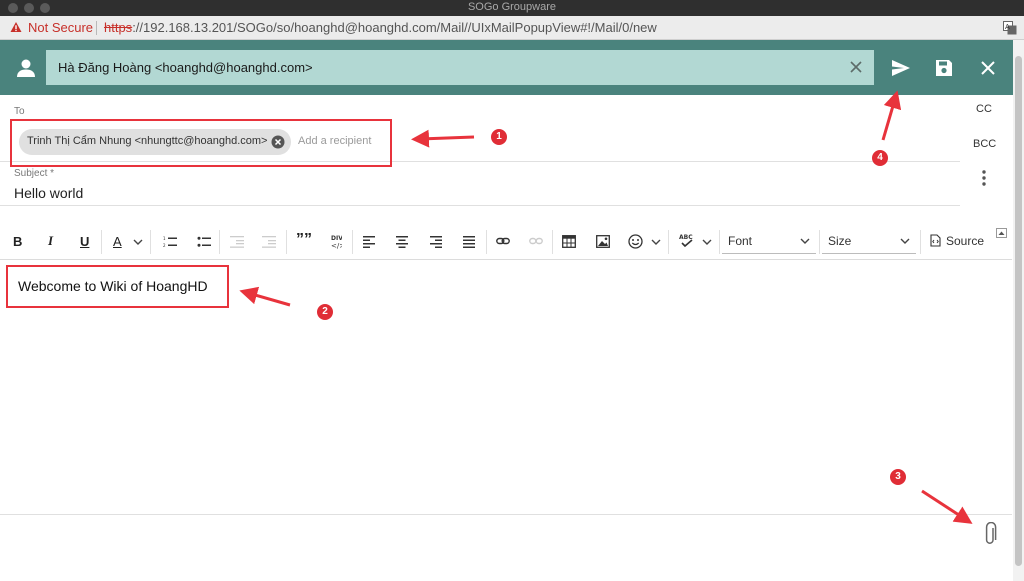  I want to click on align-justify-icon, so click(469, 242).